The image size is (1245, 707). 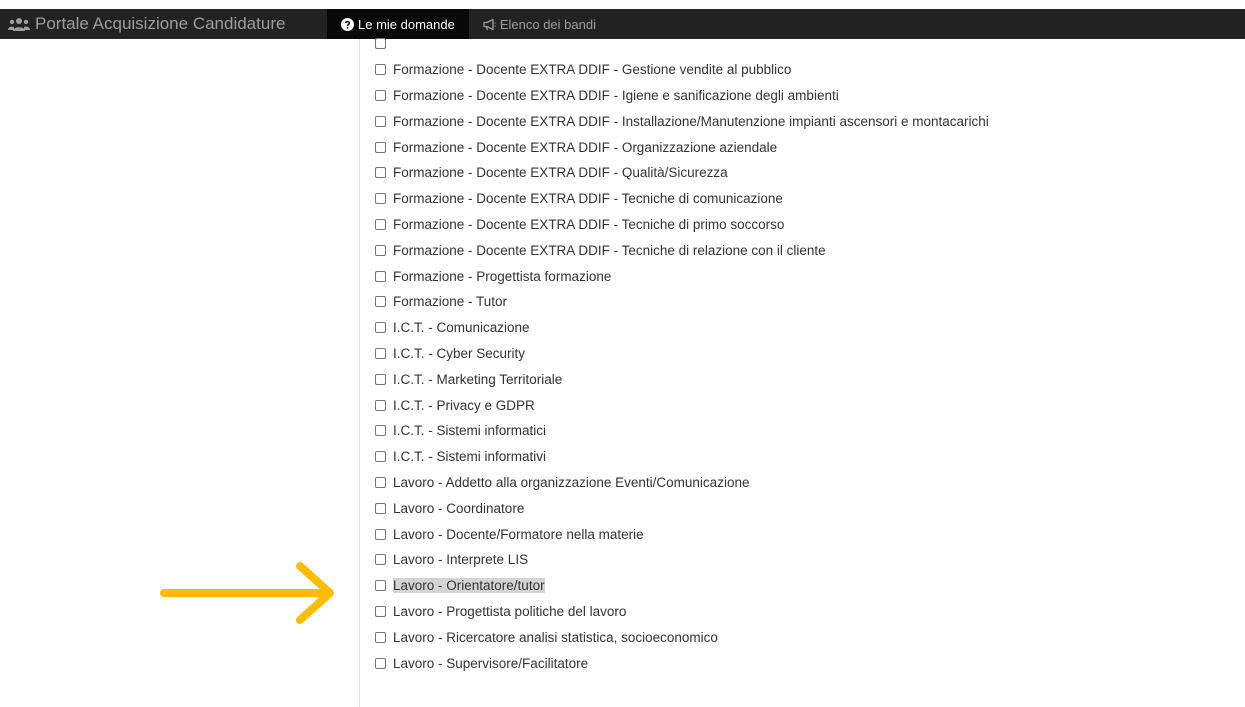 What do you see at coordinates (347, 24) in the screenshot?
I see `question-circle-icon` at bounding box center [347, 24].